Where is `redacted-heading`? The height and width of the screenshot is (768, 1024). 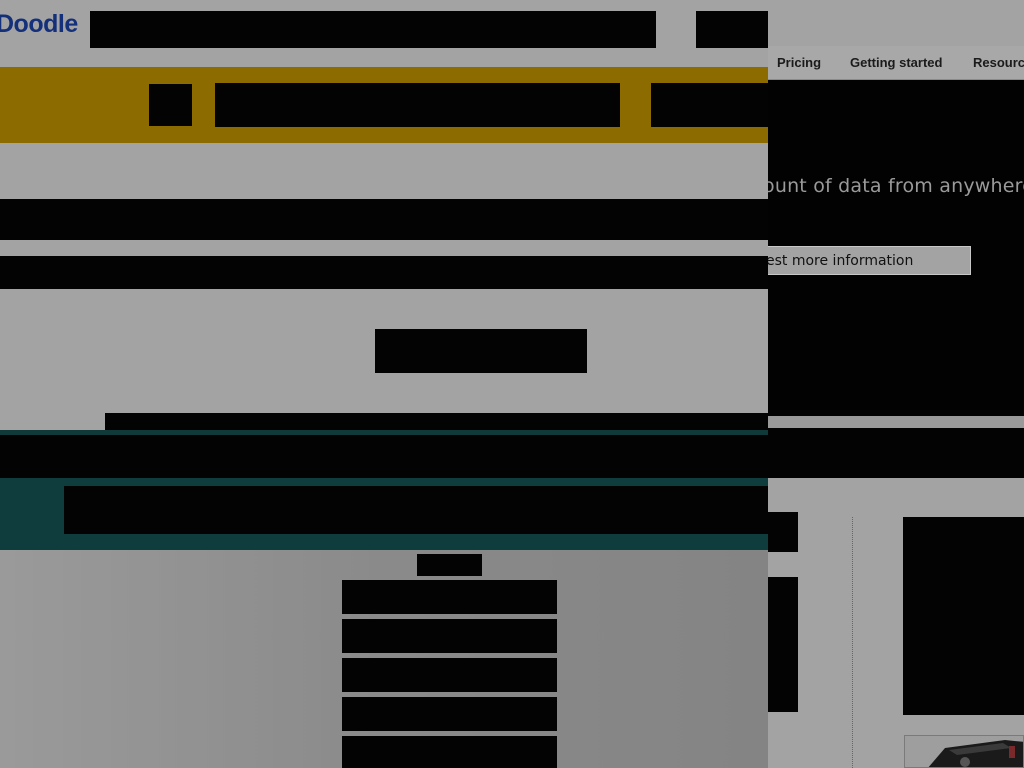 redacted-heading is located at coordinates (384, 219).